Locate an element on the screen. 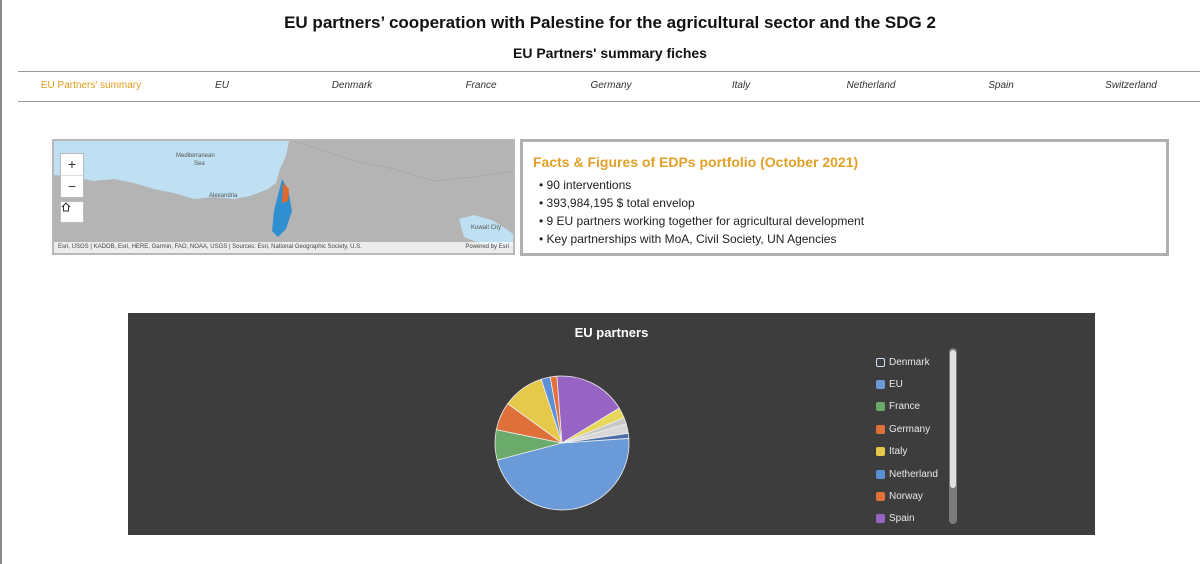 The width and height of the screenshot is (1200, 564). tab-germany: Germany is located at coordinates (610, 85).